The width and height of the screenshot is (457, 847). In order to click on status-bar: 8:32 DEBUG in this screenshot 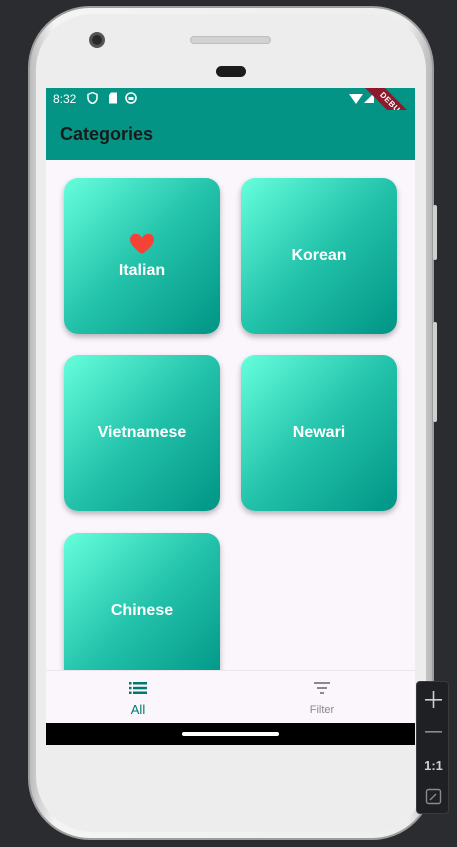, I will do `click(230, 115)`.